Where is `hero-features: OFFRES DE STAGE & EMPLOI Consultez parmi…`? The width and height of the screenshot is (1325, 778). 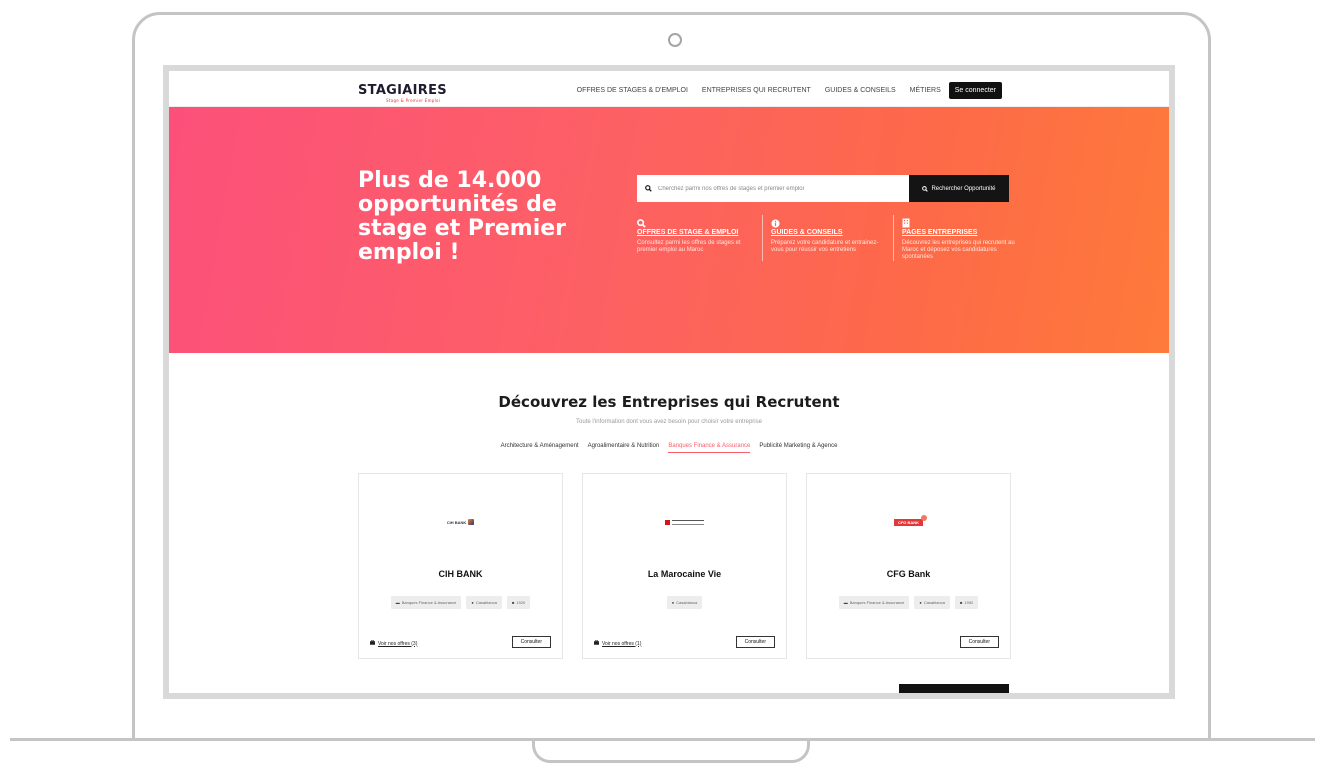 hero-features: OFFRES DE STAGE & EMPLOI Consultez parmi… is located at coordinates (830, 238).